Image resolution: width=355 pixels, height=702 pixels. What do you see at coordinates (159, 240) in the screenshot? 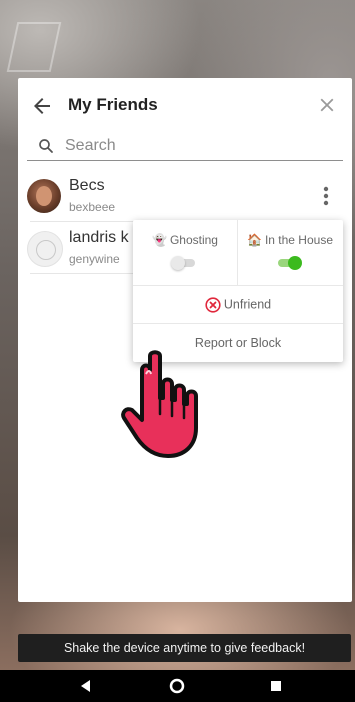
I see `ghost-icon: 👻` at bounding box center [159, 240].